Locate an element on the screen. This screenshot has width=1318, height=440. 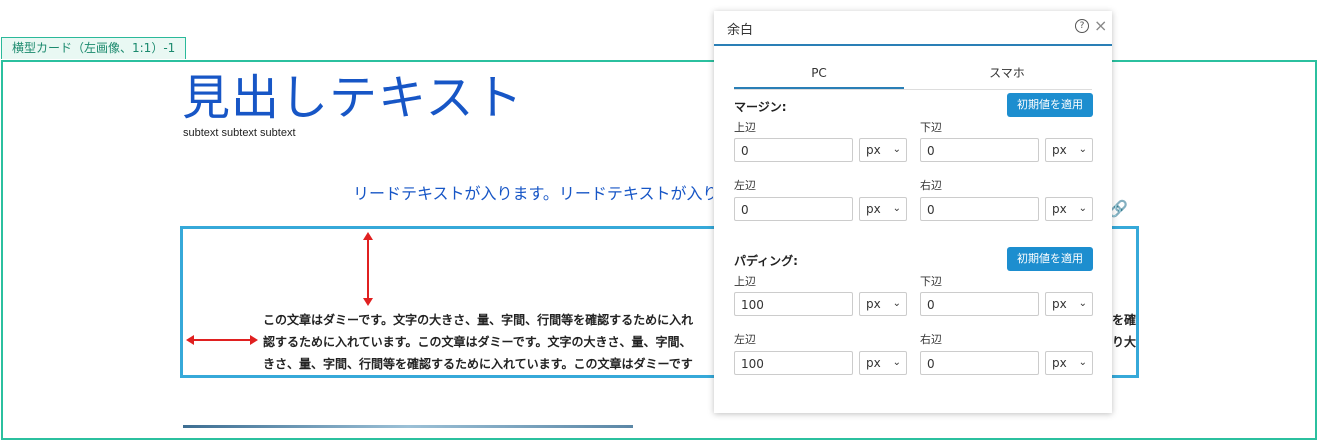
help-icon: ? is located at coordinates (1082, 26).